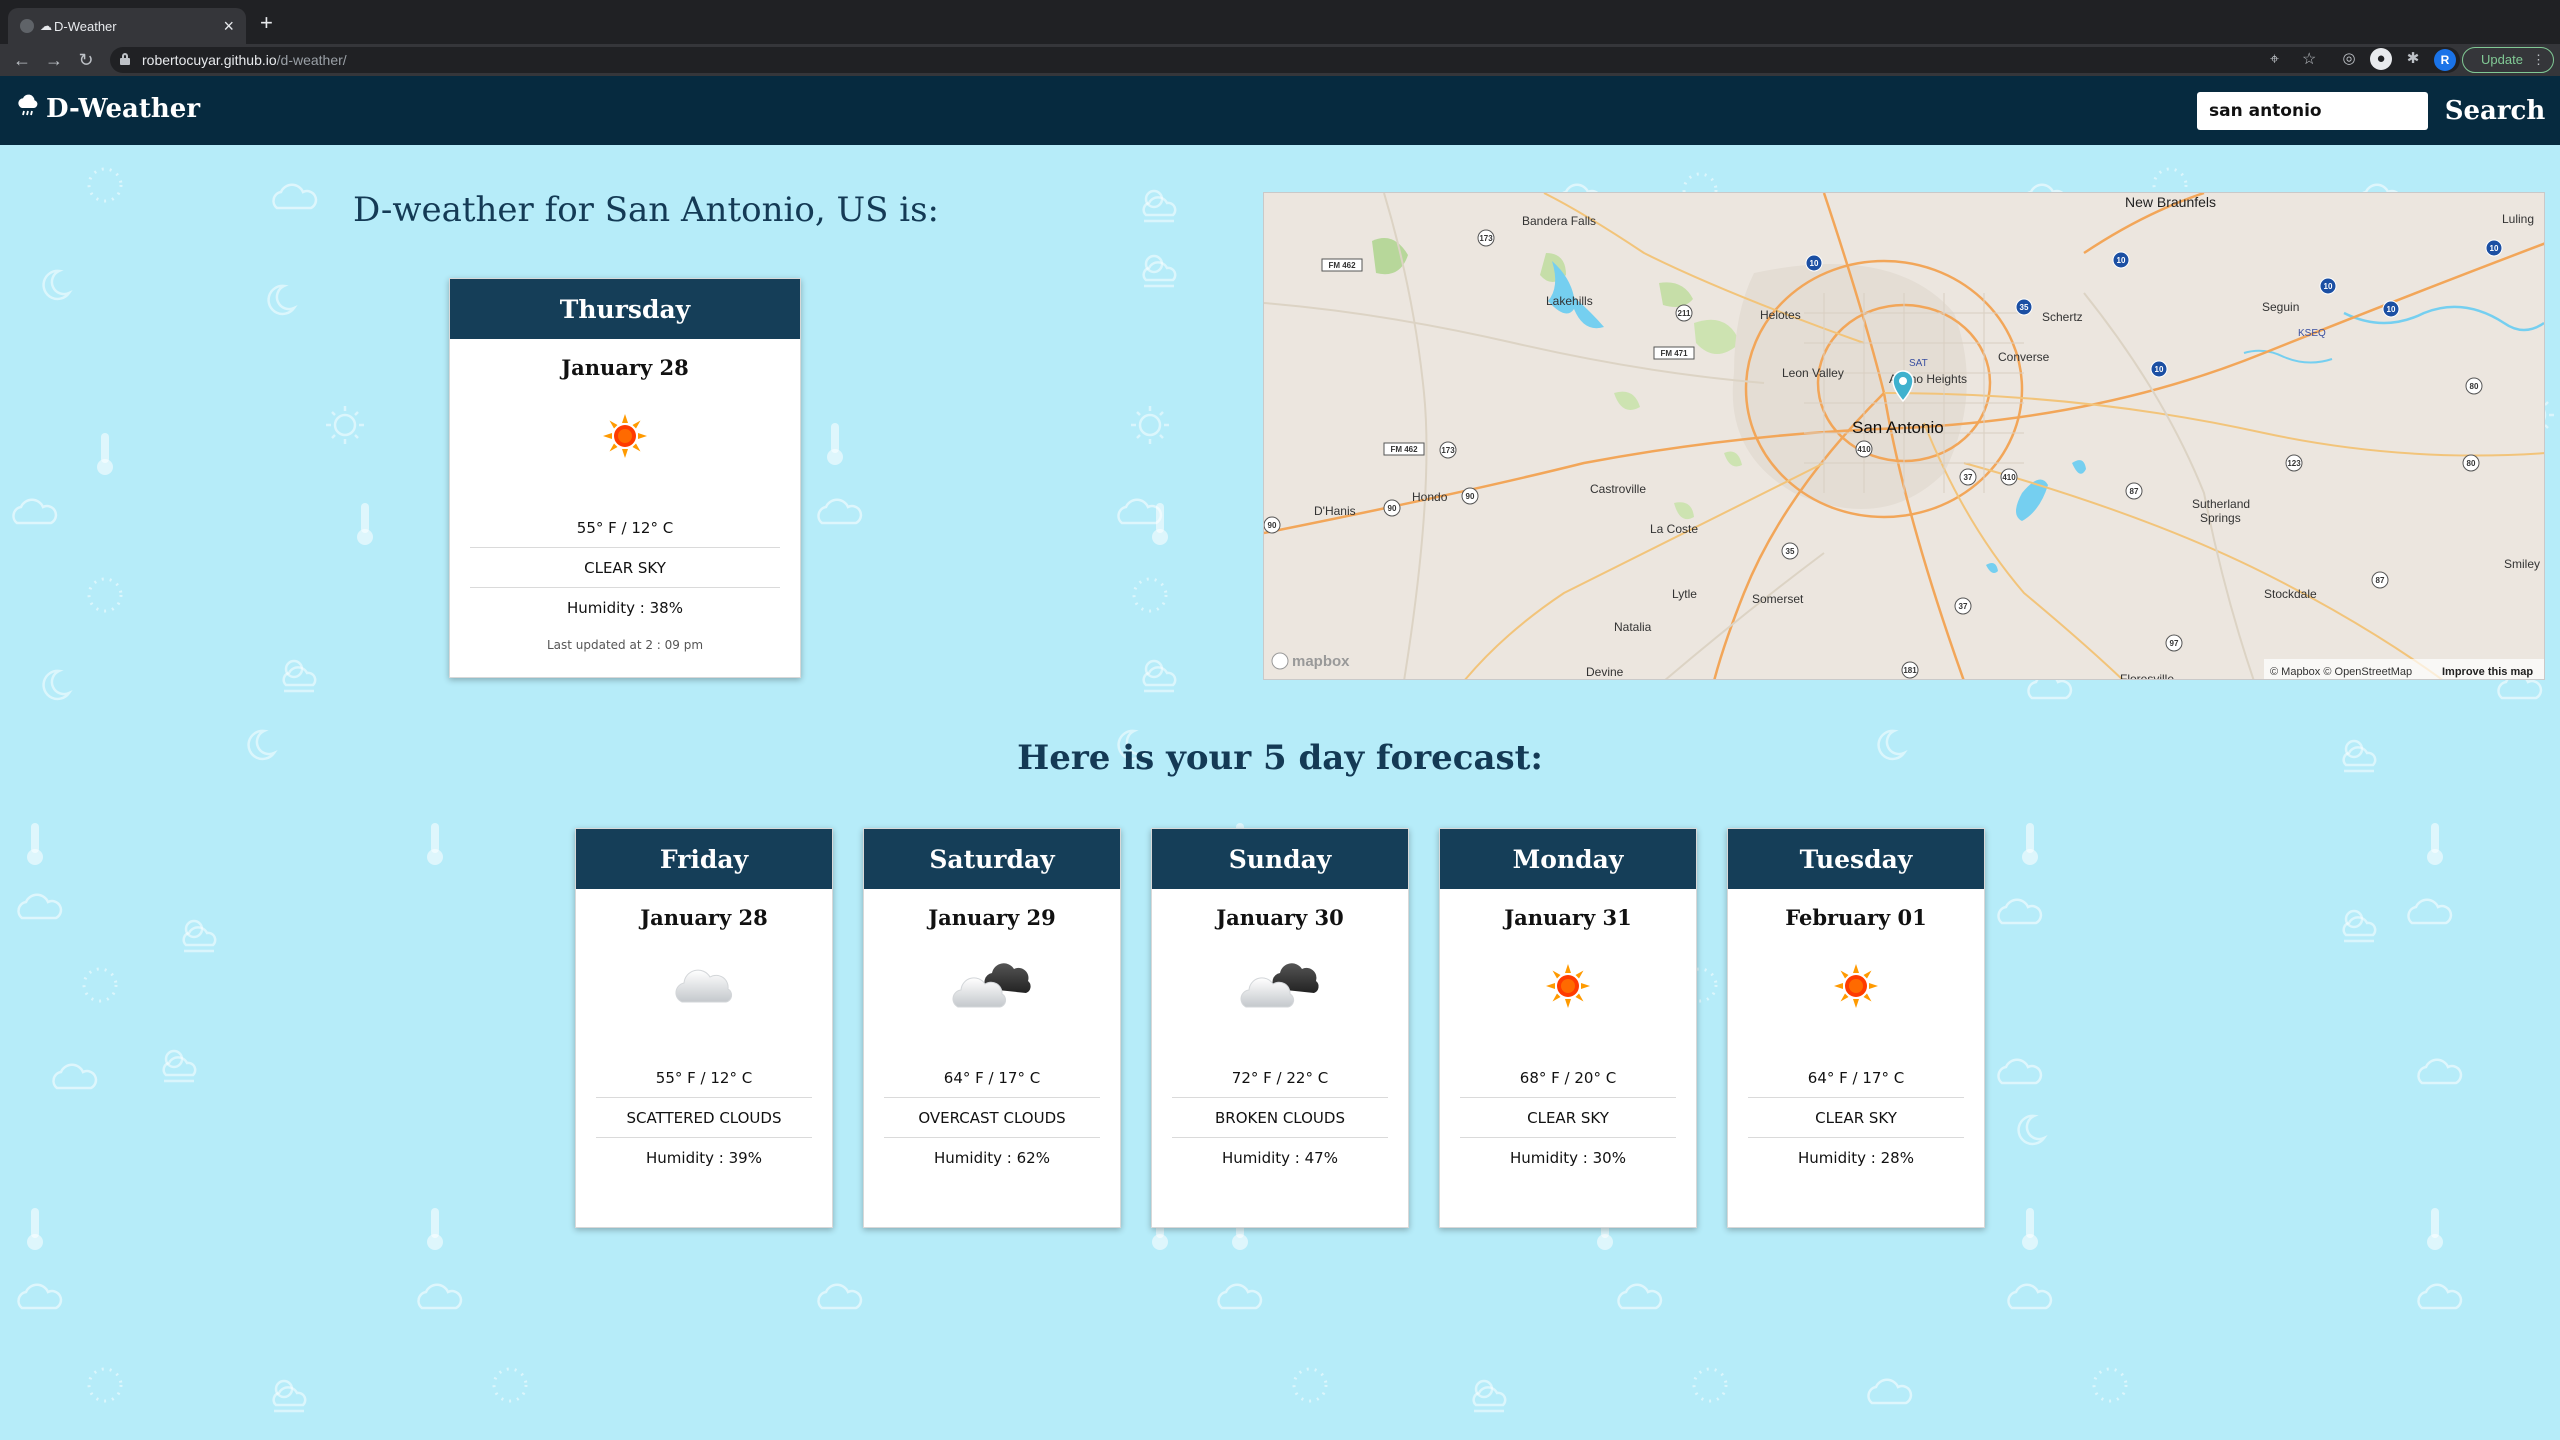 This screenshot has height=1440, width=2560. What do you see at coordinates (2009, 477) in the screenshot?
I see `svg-text: 410` at bounding box center [2009, 477].